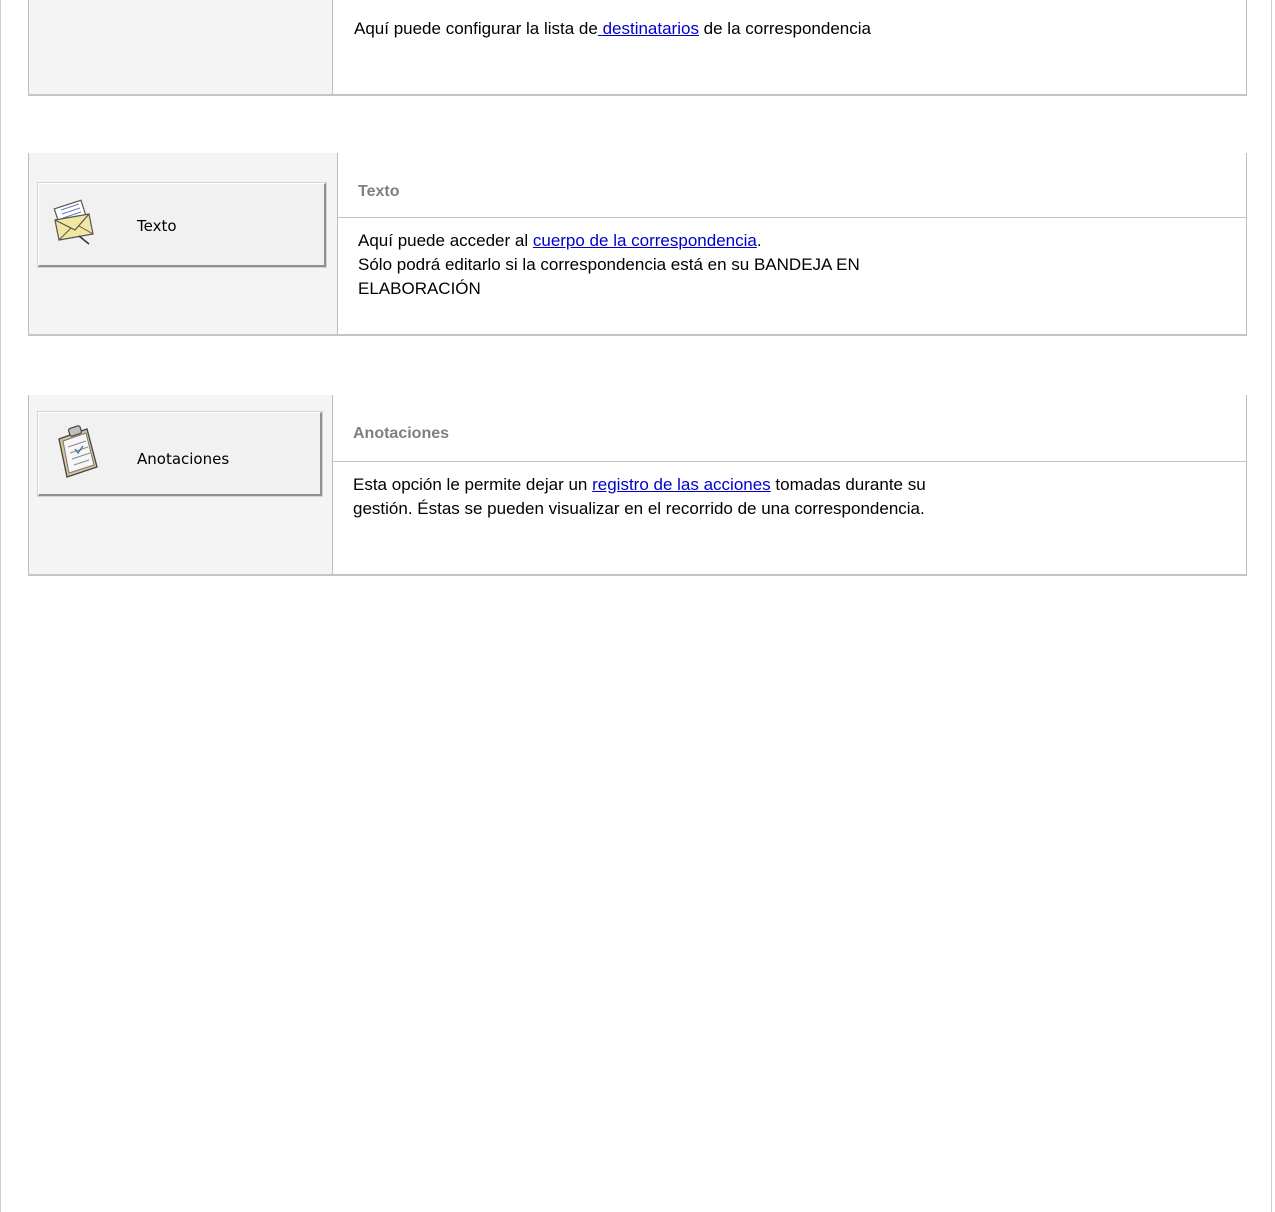 The width and height of the screenshot is (1275, 1212). Describe the element at coordinates (790, 461) in the screenshot. I see `anotaciones-heading-divider` at that location.